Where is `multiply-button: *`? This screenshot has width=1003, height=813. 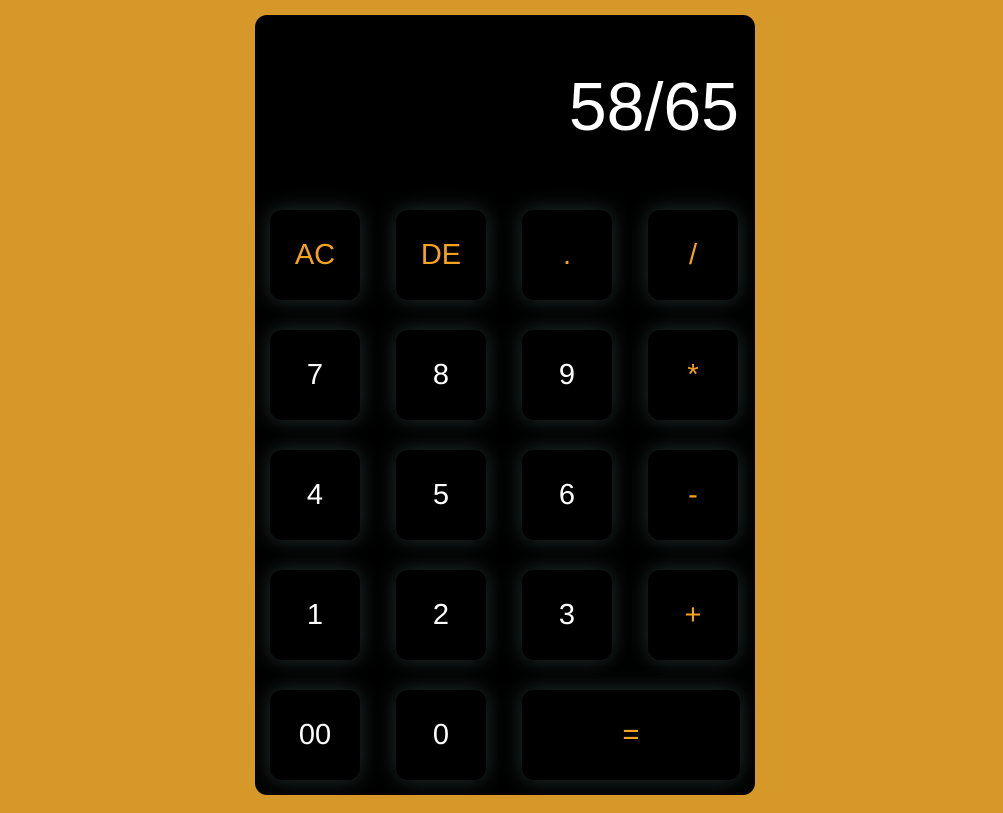
multiply-button: * is located at coordinates (693, 375).